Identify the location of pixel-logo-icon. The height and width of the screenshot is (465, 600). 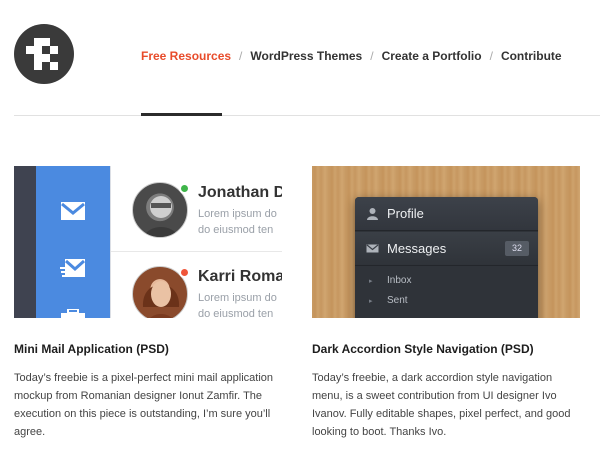
(42, 54).